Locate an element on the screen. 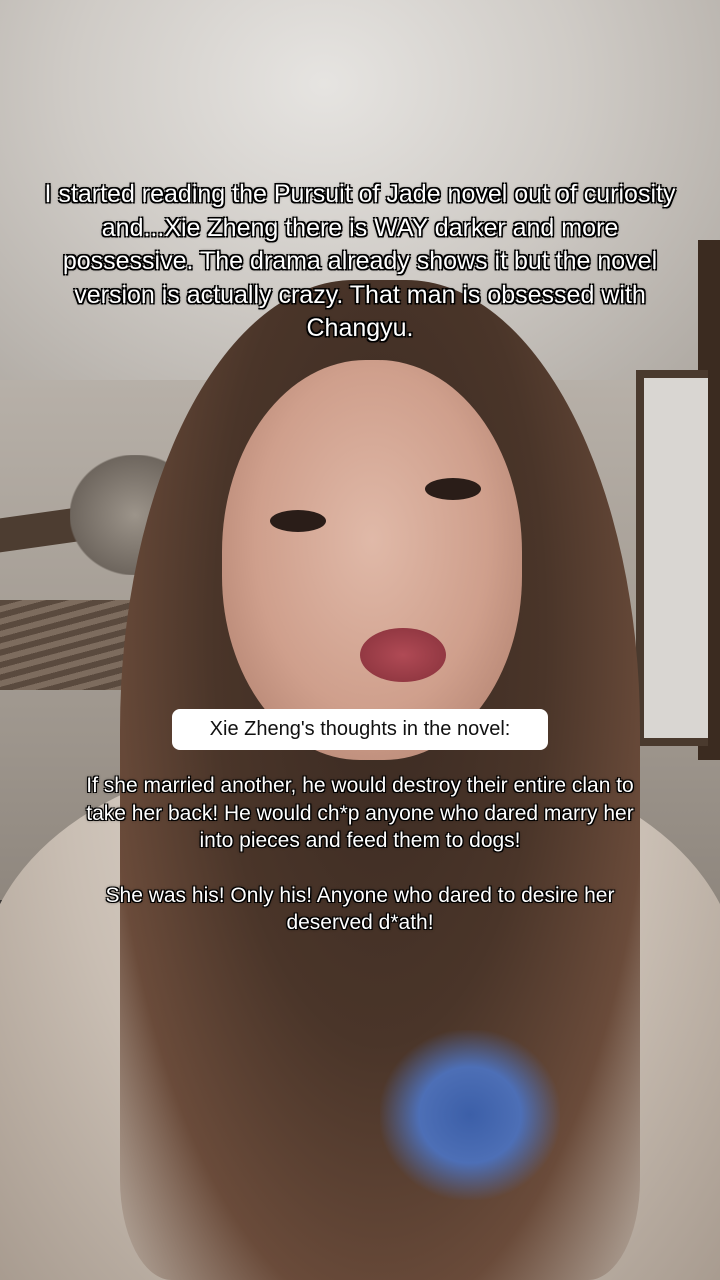  face is located at coordinates (372, 560).